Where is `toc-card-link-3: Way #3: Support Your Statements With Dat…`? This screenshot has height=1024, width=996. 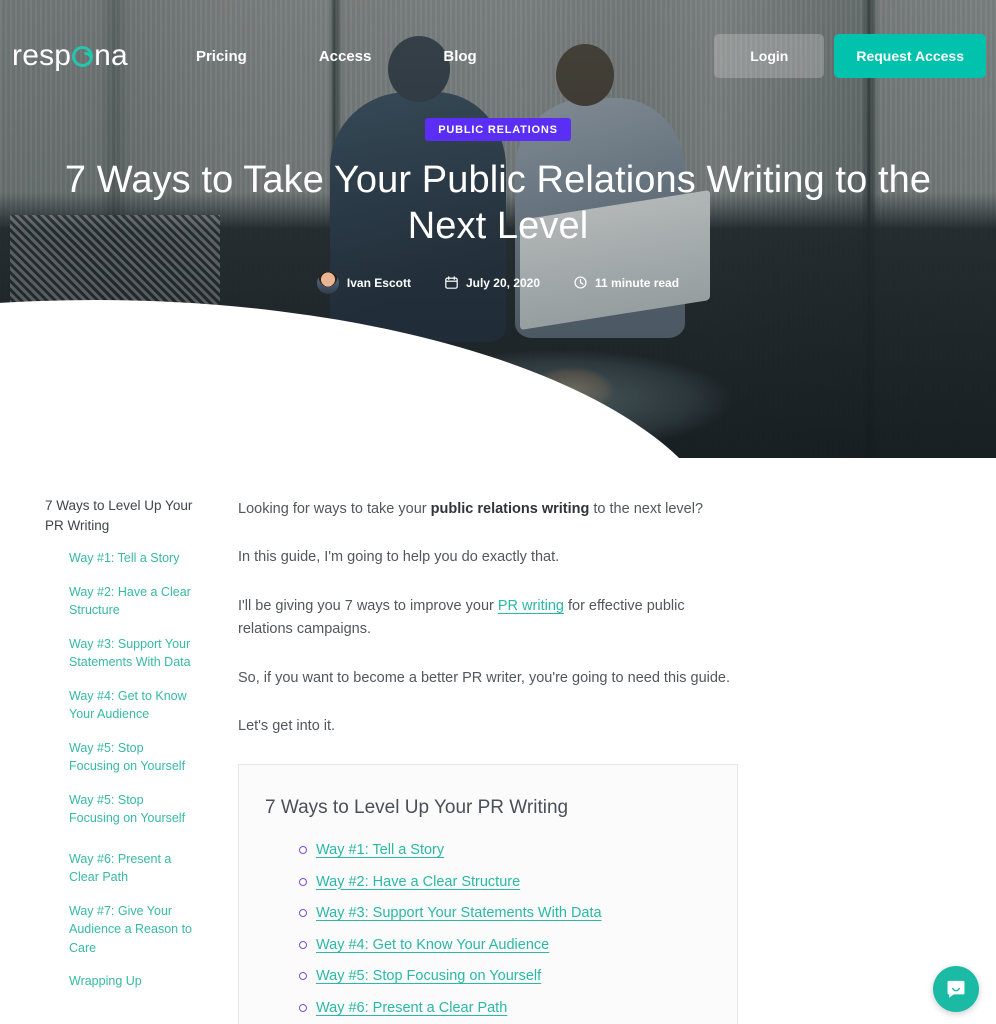
toc-card-link-3: Way #3: Support Your Statements With Dat… is located at coordinates (459, 913).